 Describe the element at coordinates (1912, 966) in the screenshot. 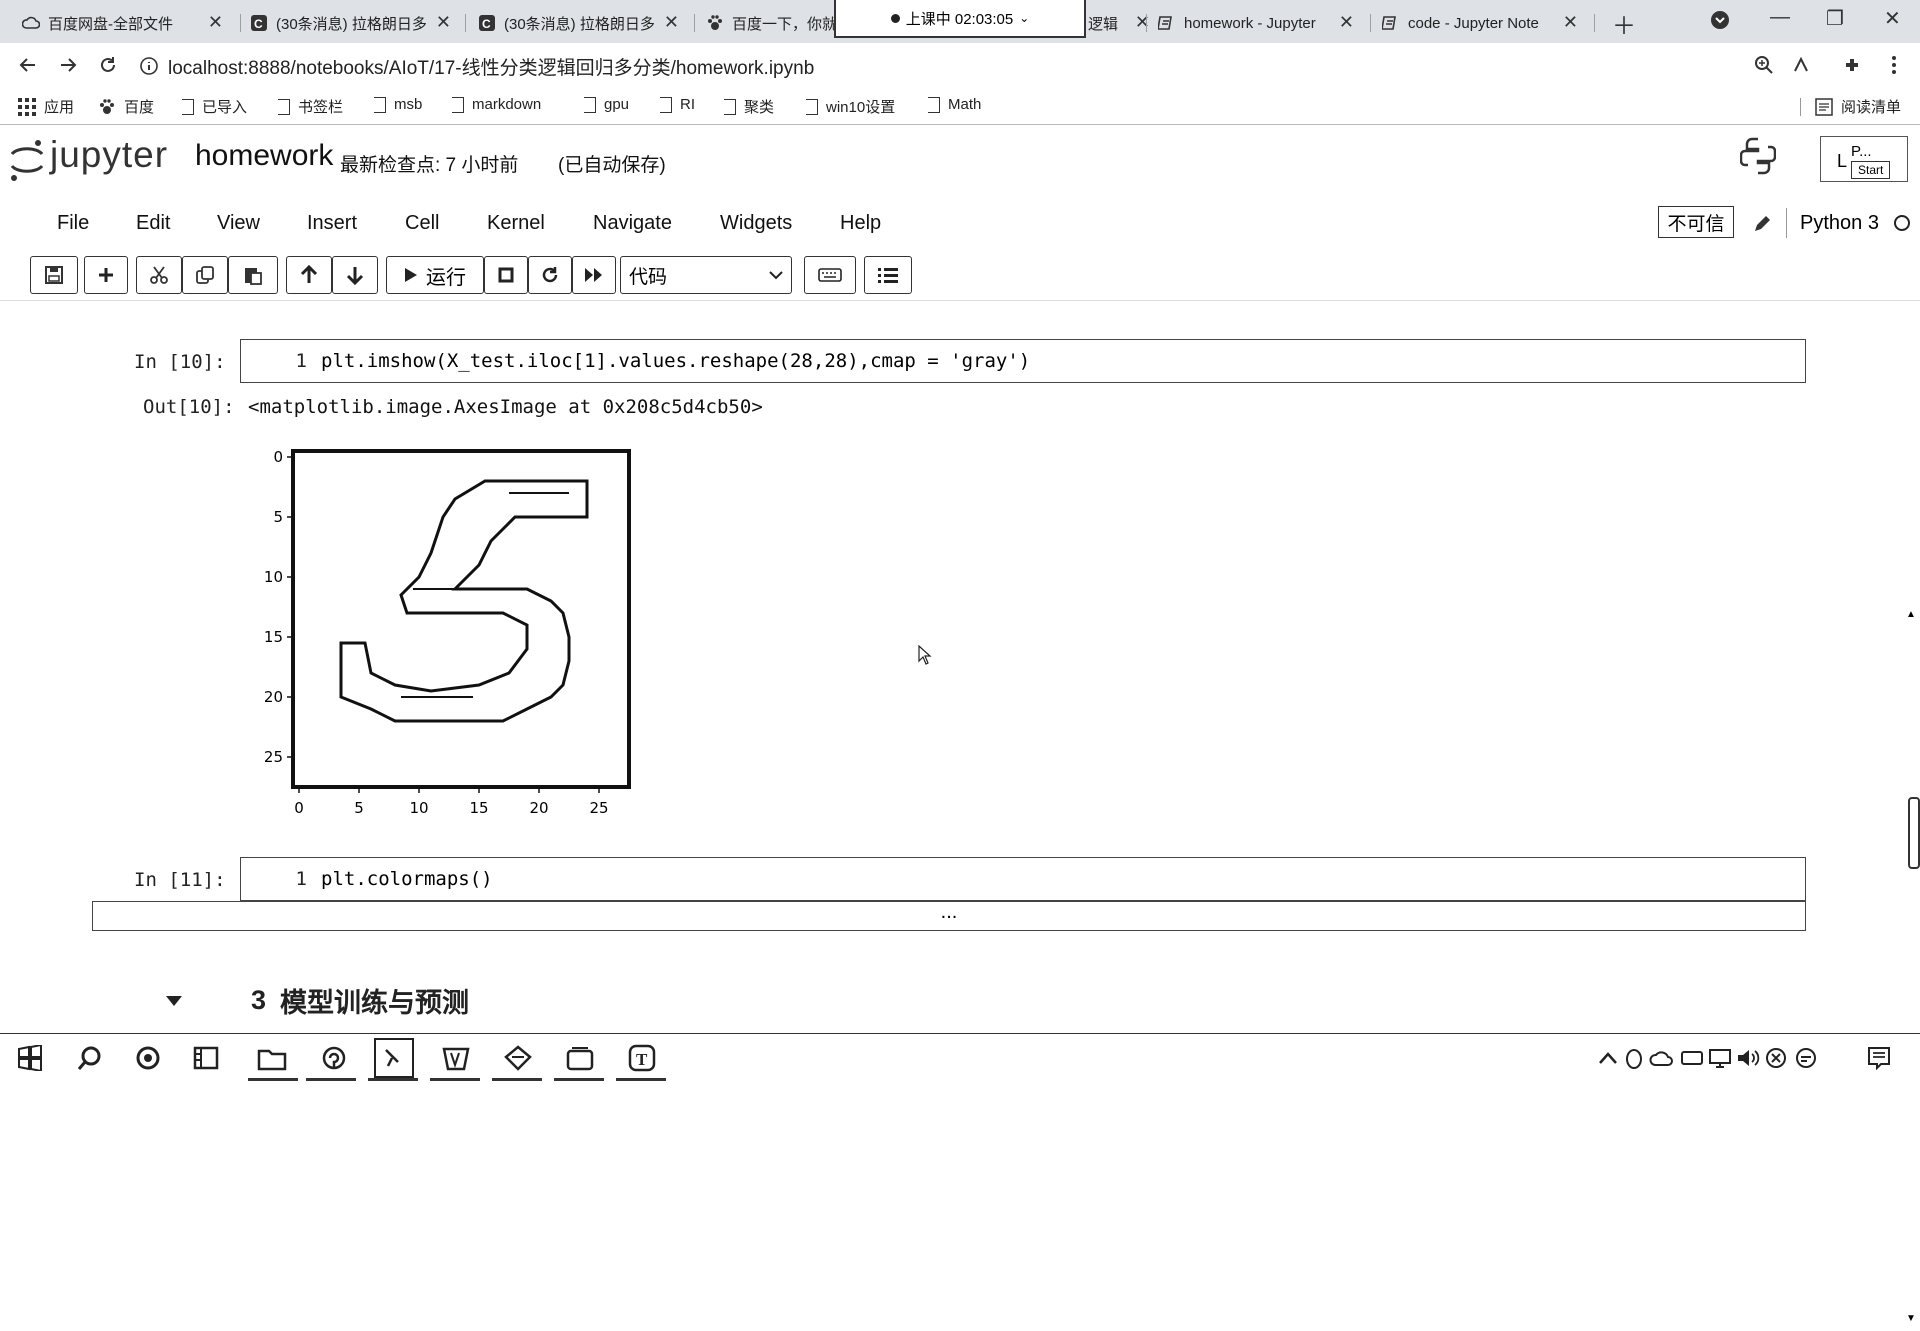

I see `page-scrollbar: ▲ ▼` at that location.